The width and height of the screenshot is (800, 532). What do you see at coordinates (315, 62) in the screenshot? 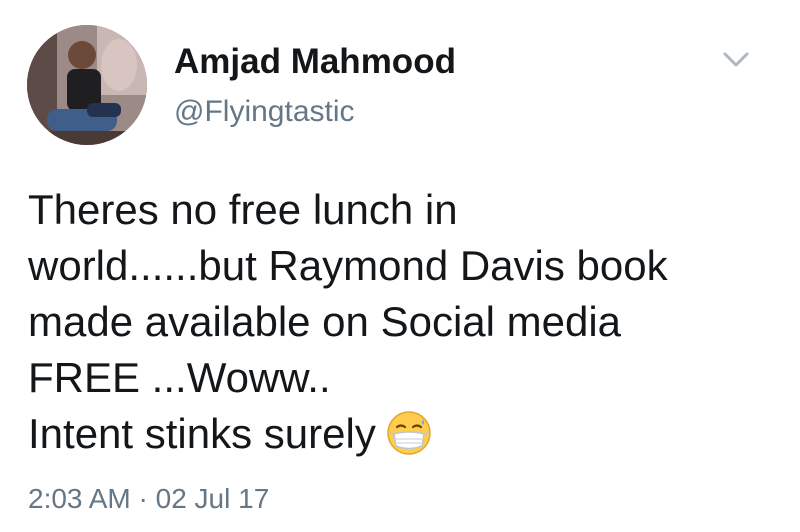
I see `author-name: Amjad Mahmood` at bounding box center [315, 62].